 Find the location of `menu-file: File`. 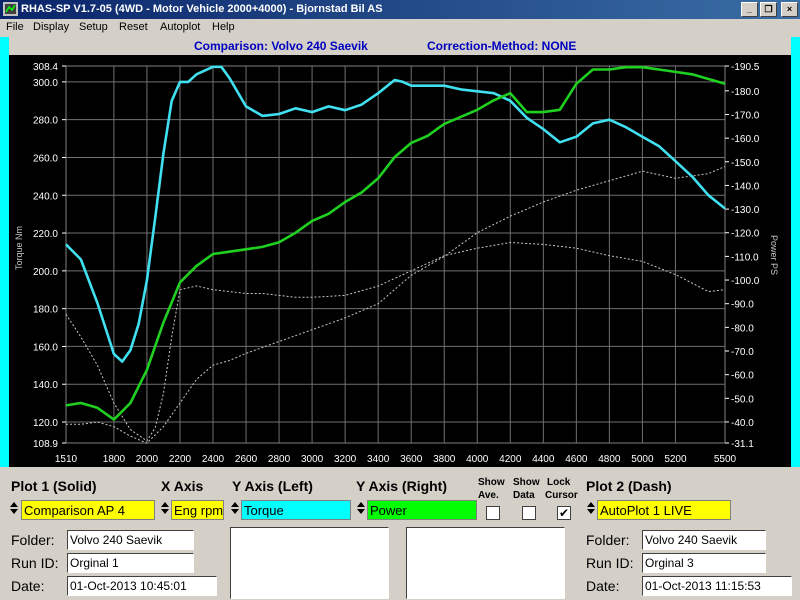

menu-file: File is located at coordinates (15, 27).